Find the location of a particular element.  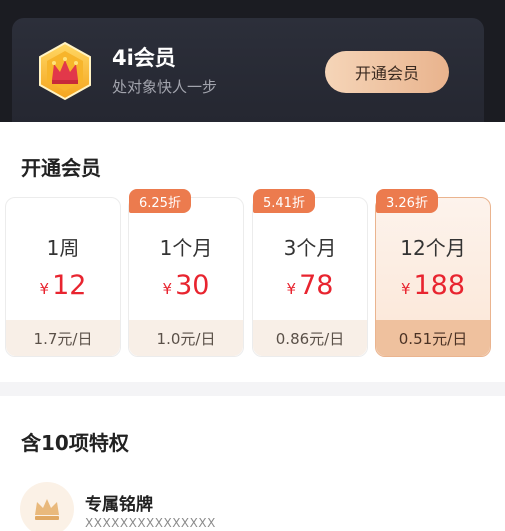

section-divider is located at coordinates (252, 389).